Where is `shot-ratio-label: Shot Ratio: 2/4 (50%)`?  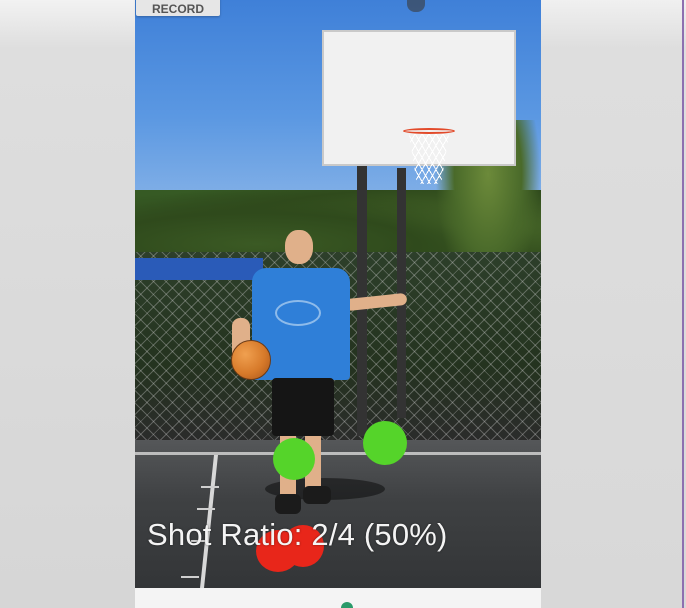
shot-ratio-label: Shot Ratio: 2/4 (50%) is located at coordinates (297, 534).